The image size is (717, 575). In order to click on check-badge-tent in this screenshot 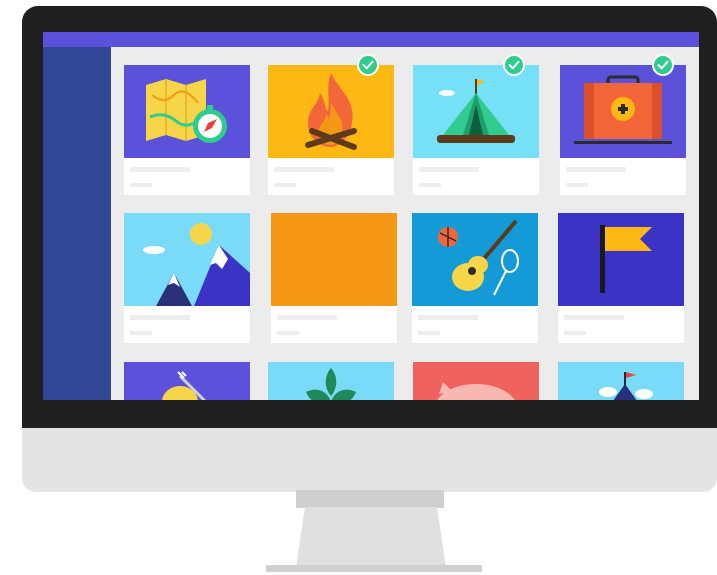, I will do `click(514, 65)`.